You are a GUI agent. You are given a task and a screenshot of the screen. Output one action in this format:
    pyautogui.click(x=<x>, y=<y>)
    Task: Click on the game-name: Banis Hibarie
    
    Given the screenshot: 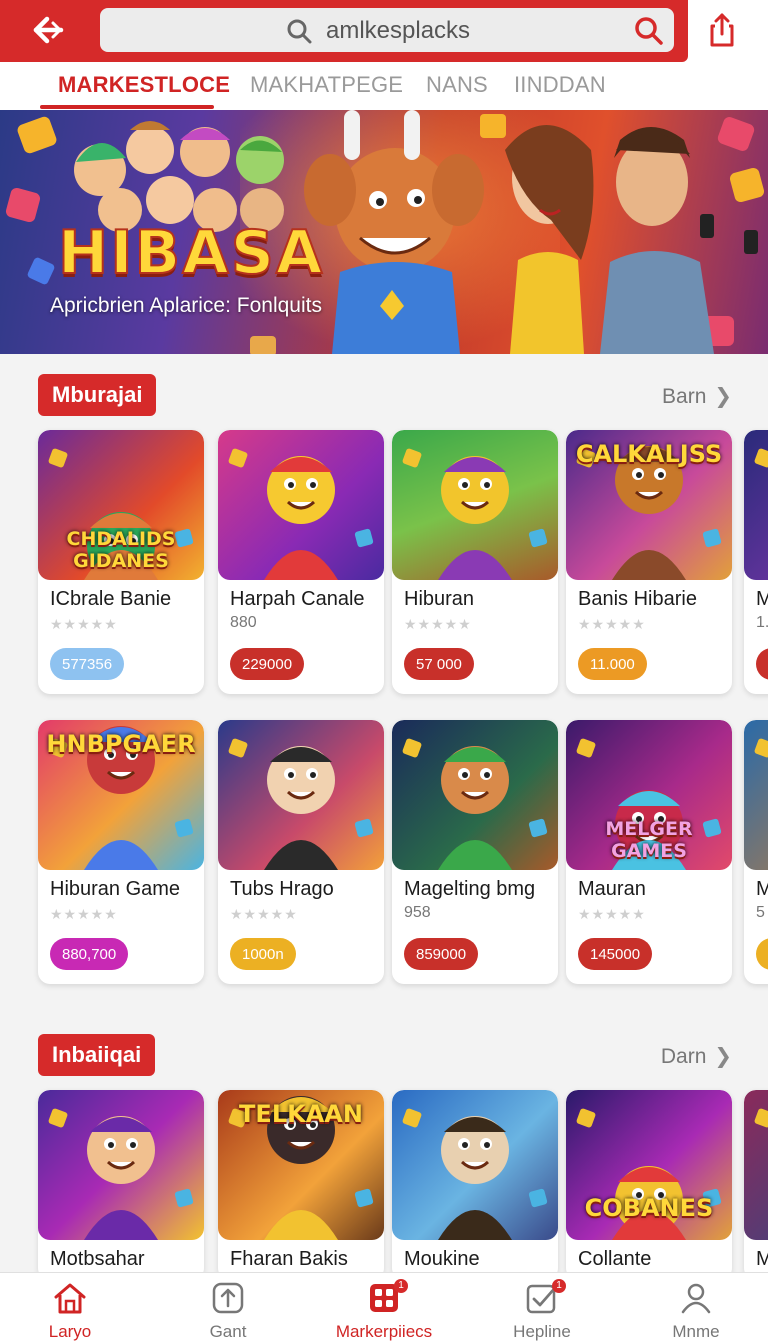 What is the action you would take?
    pyautogui.click(x=637, y=599)
    